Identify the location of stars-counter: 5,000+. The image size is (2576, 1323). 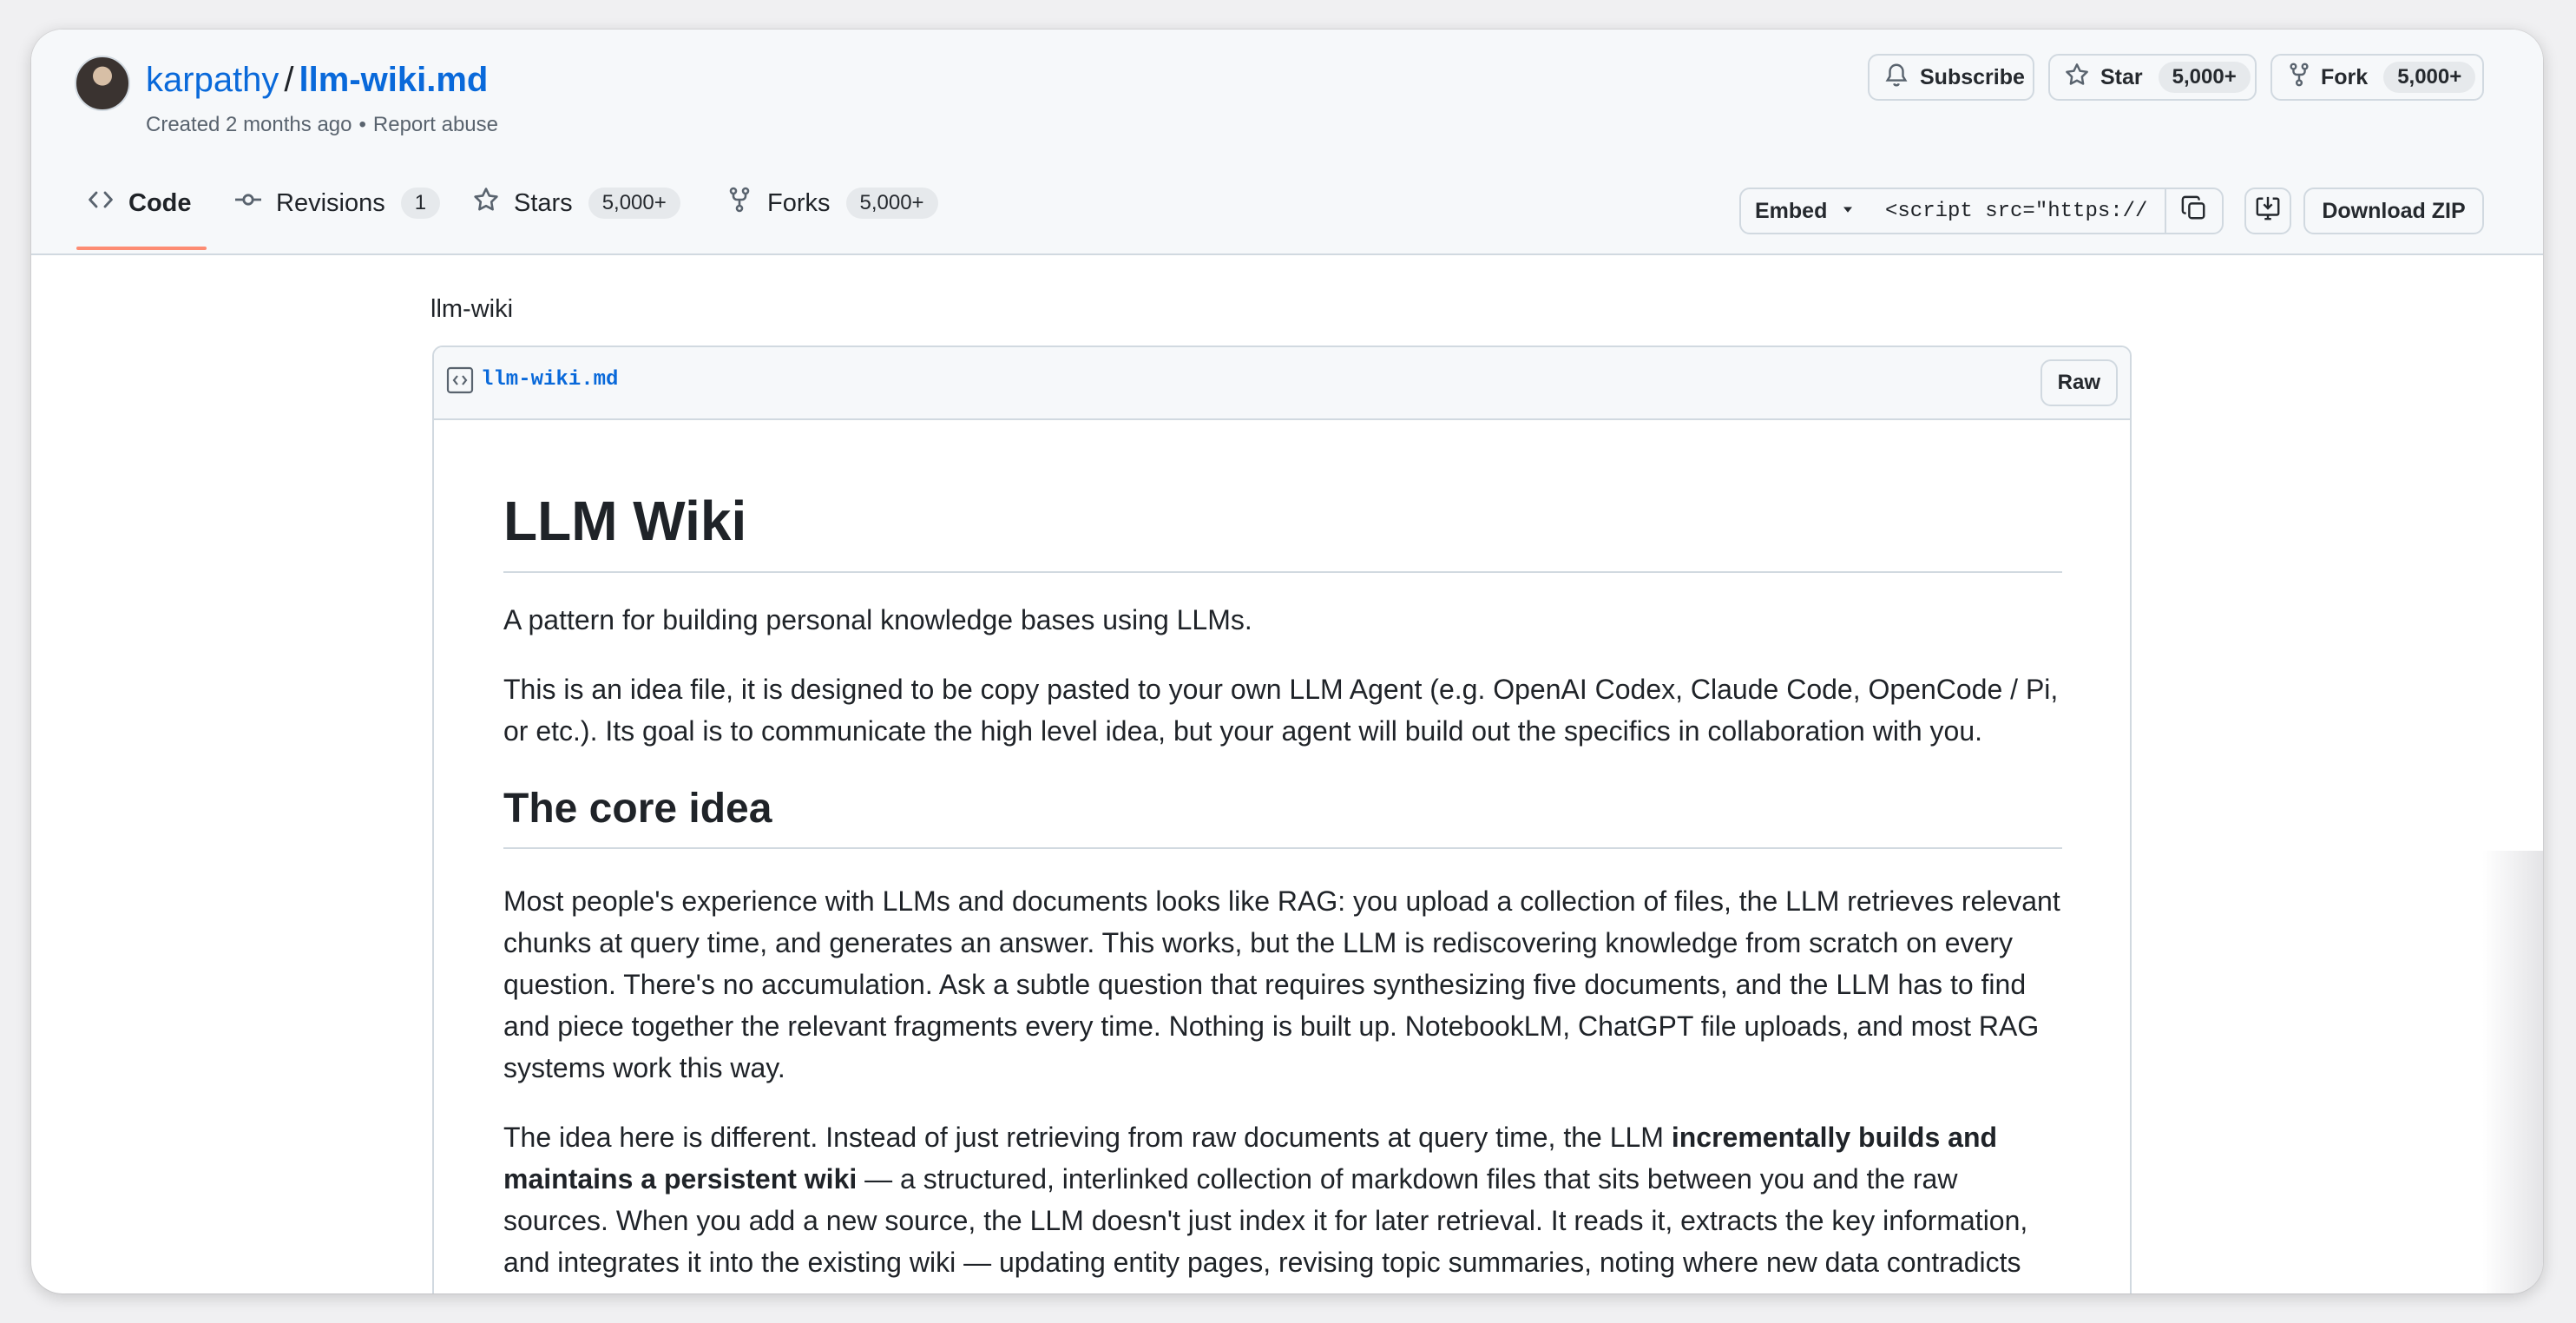
(634, 204).